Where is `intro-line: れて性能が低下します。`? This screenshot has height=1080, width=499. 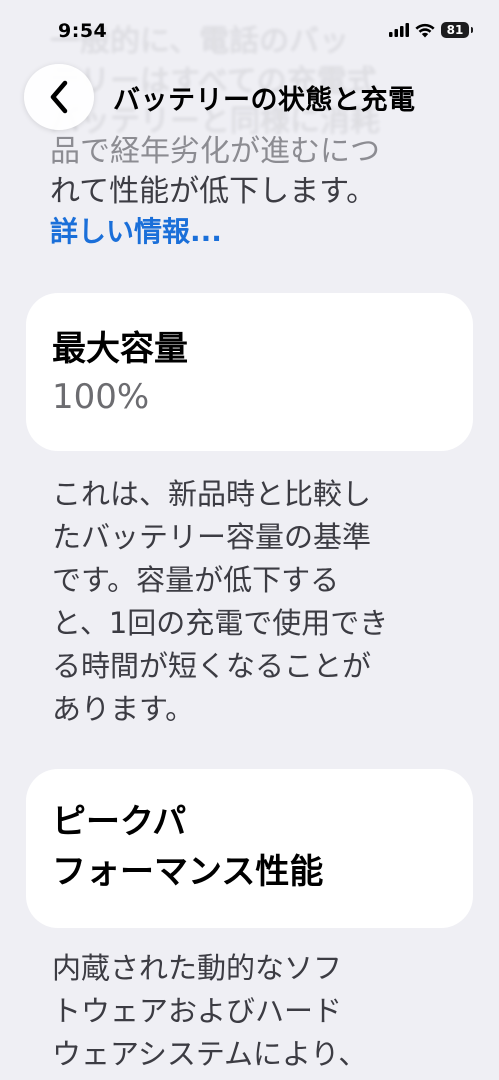
intro-line: れて性能が低下します。 is located at coordinates (213, 191).